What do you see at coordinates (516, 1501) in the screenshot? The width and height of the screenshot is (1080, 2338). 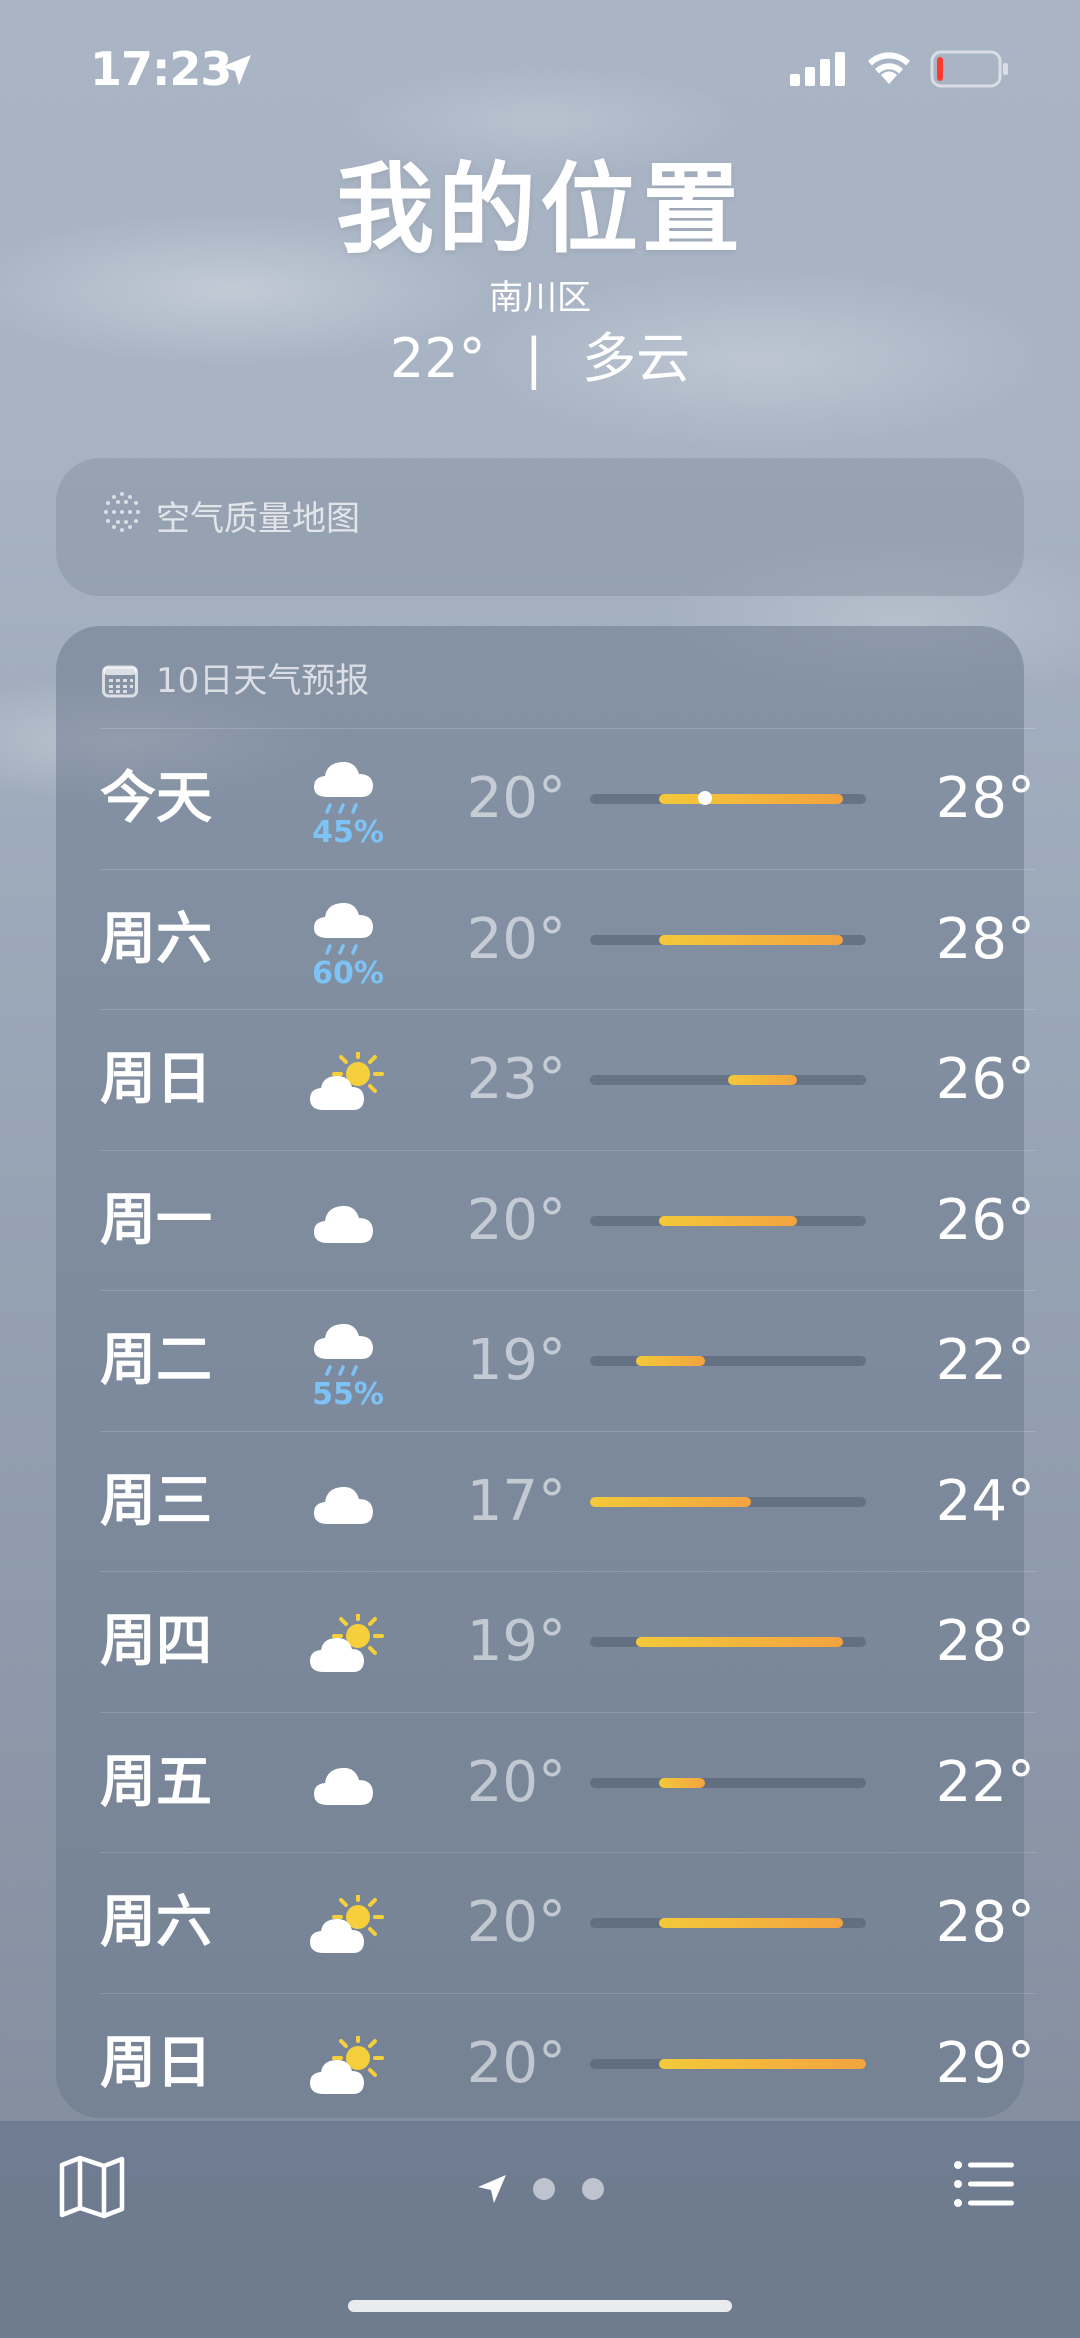 I see `low-temperature: 17°` at bounding box center [516, 1501].